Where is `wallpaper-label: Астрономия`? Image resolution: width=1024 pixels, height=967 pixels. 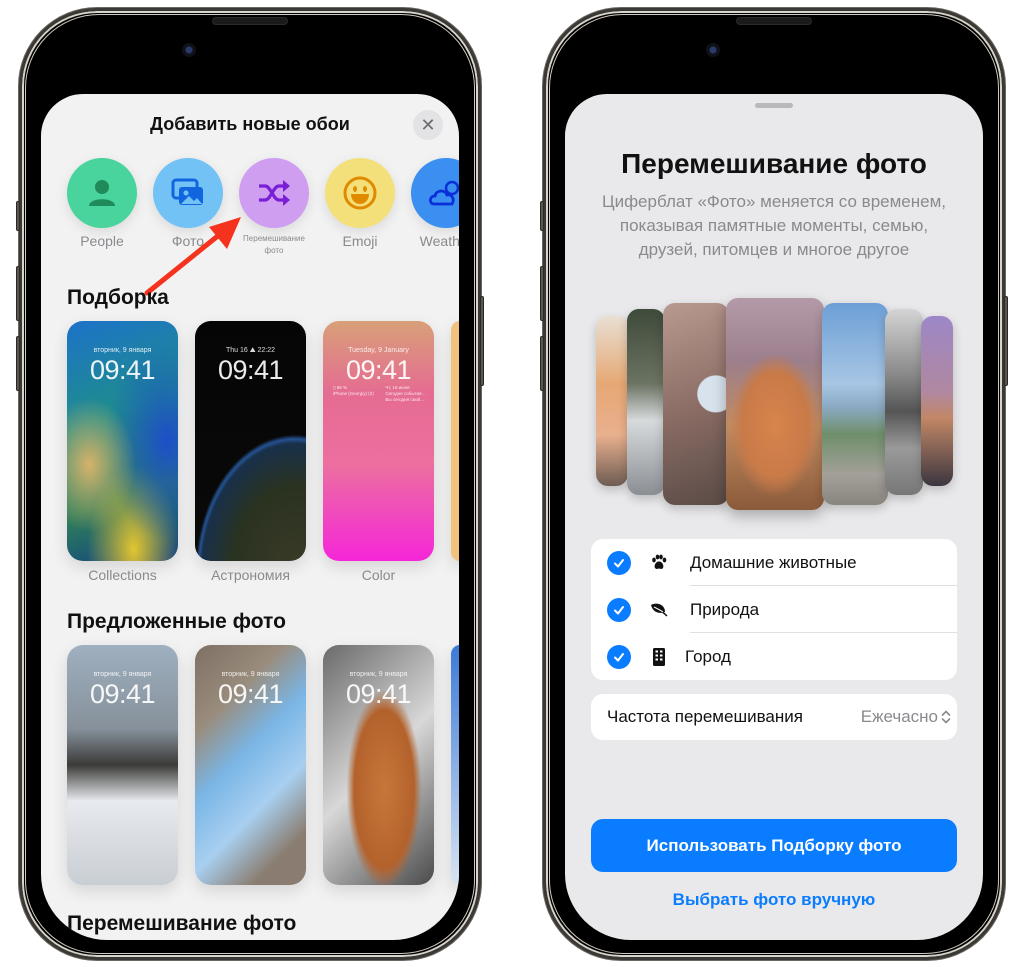 wallpaper-label: Астрономия is located at coordinates (250, 575).